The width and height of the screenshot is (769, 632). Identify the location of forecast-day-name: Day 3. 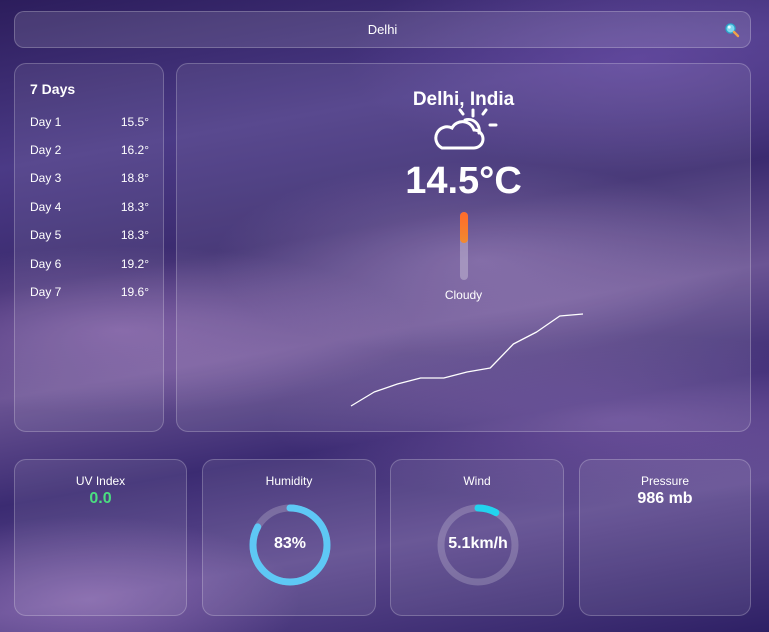
(46, 178).